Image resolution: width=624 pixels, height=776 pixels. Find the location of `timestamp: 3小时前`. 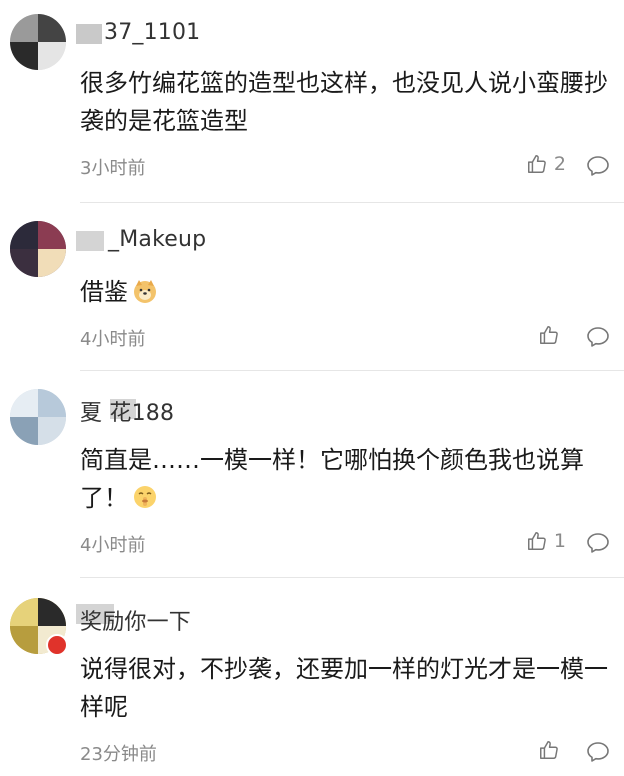

timestamp: 3小时前 is located at coordinates (113, 168).